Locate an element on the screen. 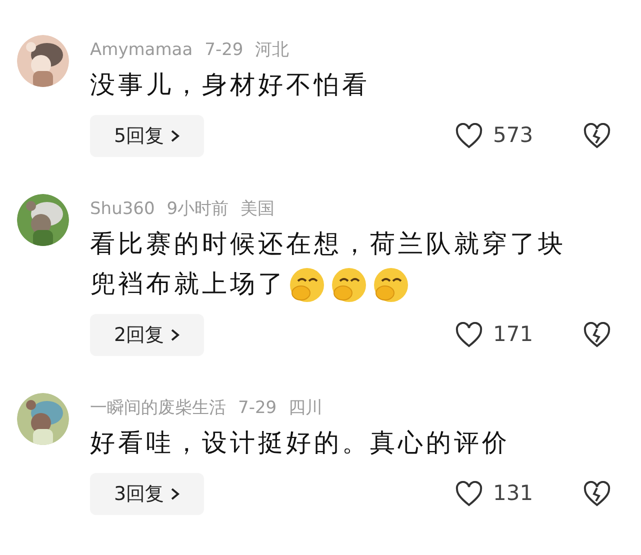 The width and height of the screenshot is (641, 555). comment-time: 9小时前 is located at coordinates (197, 209).